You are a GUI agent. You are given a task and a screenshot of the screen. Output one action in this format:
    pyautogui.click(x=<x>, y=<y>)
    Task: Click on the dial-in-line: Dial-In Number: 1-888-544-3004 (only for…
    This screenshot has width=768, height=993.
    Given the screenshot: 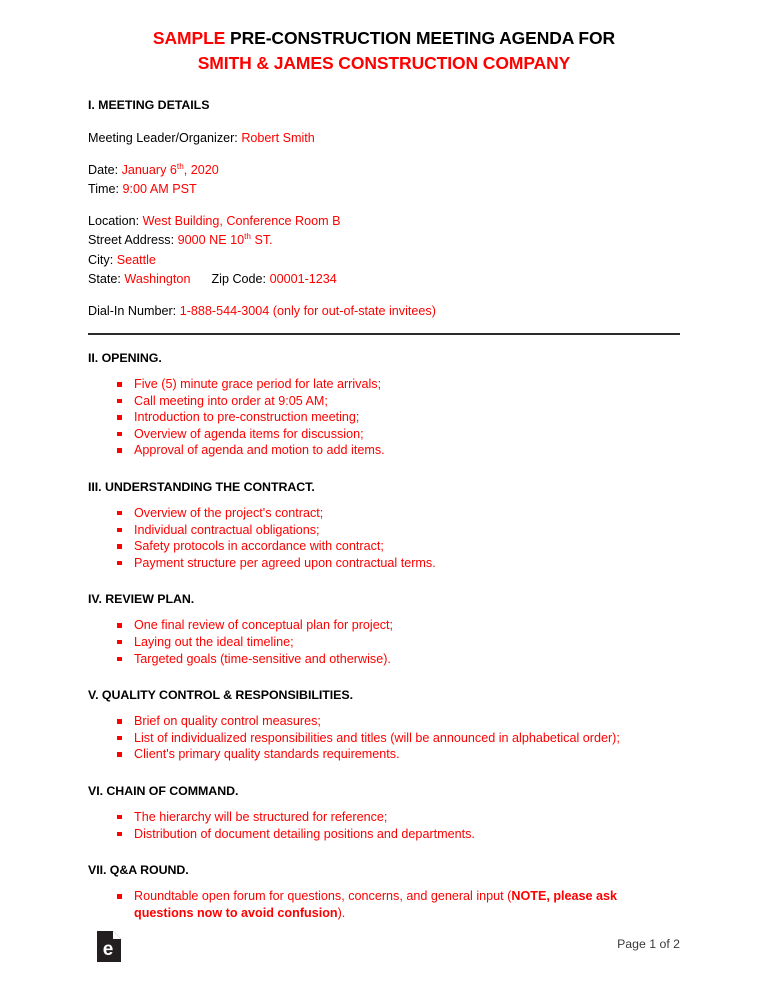 What is the action you would take?
    pyautogui.click(x=384, y=312)
    